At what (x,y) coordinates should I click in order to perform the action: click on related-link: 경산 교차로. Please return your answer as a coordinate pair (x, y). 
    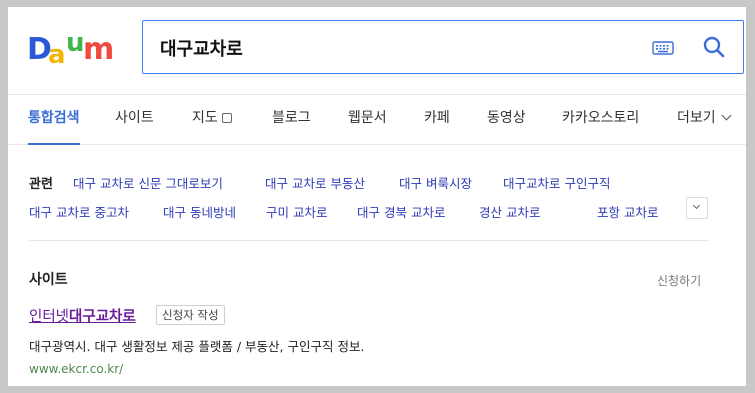
    Looking at the image, I should click on (509, 211).